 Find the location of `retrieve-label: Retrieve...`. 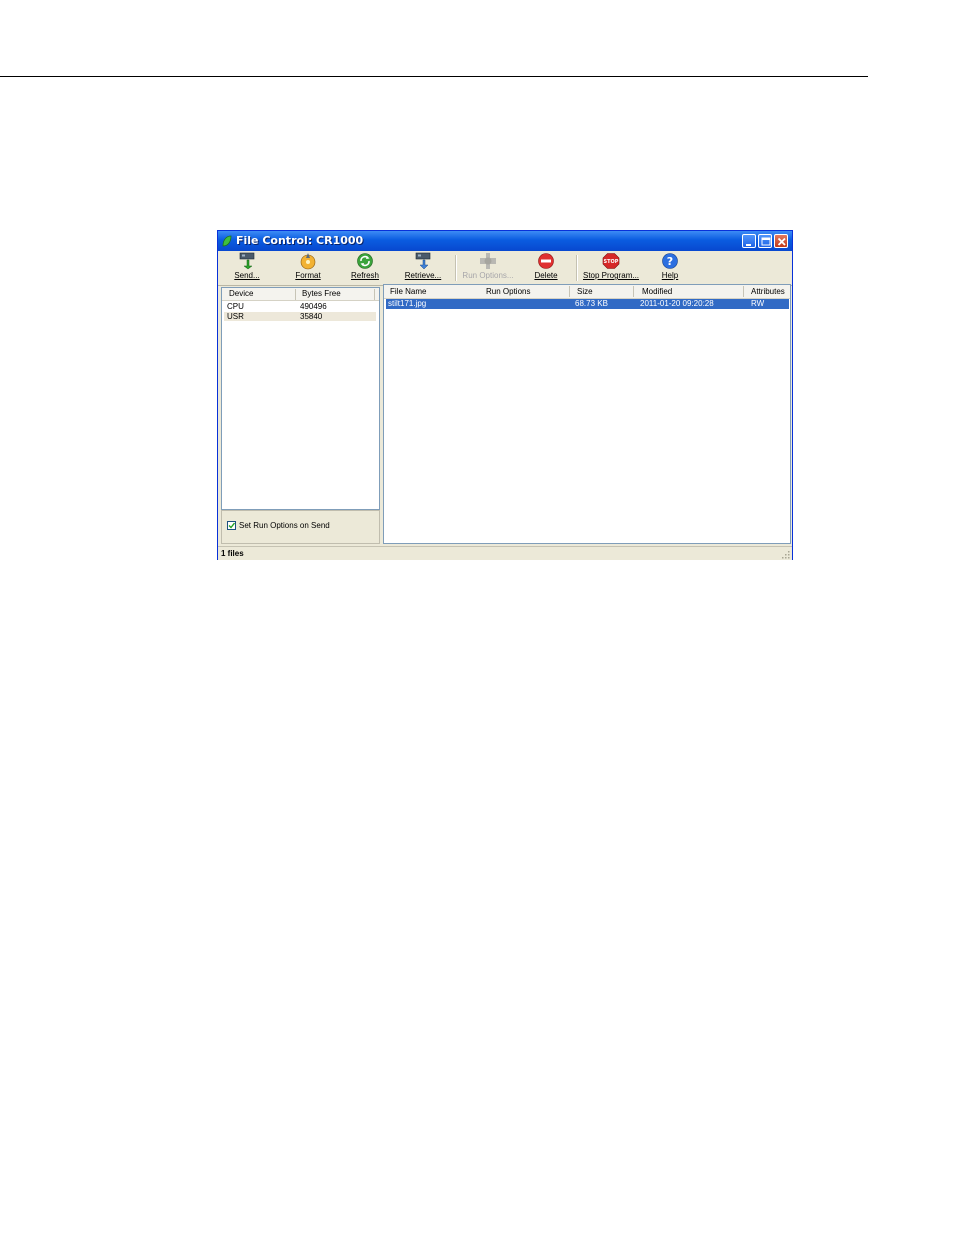

retrieve-label: Retrieve... is located at coordinates (423, 275).